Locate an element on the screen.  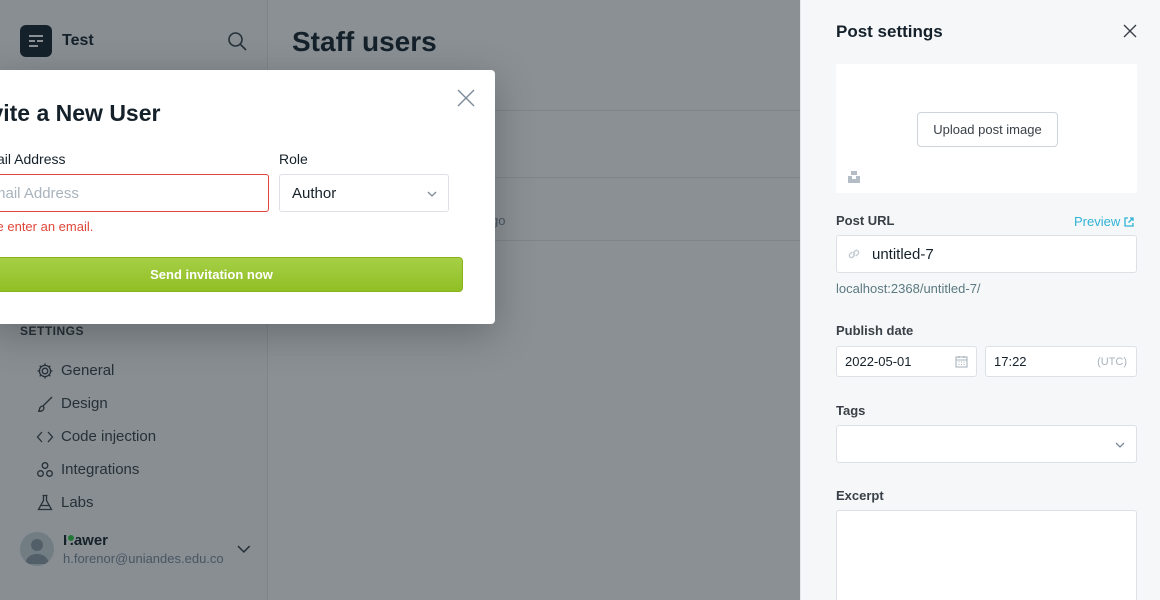
publish-date-label: Publish date is located at coordinates (875, 330).